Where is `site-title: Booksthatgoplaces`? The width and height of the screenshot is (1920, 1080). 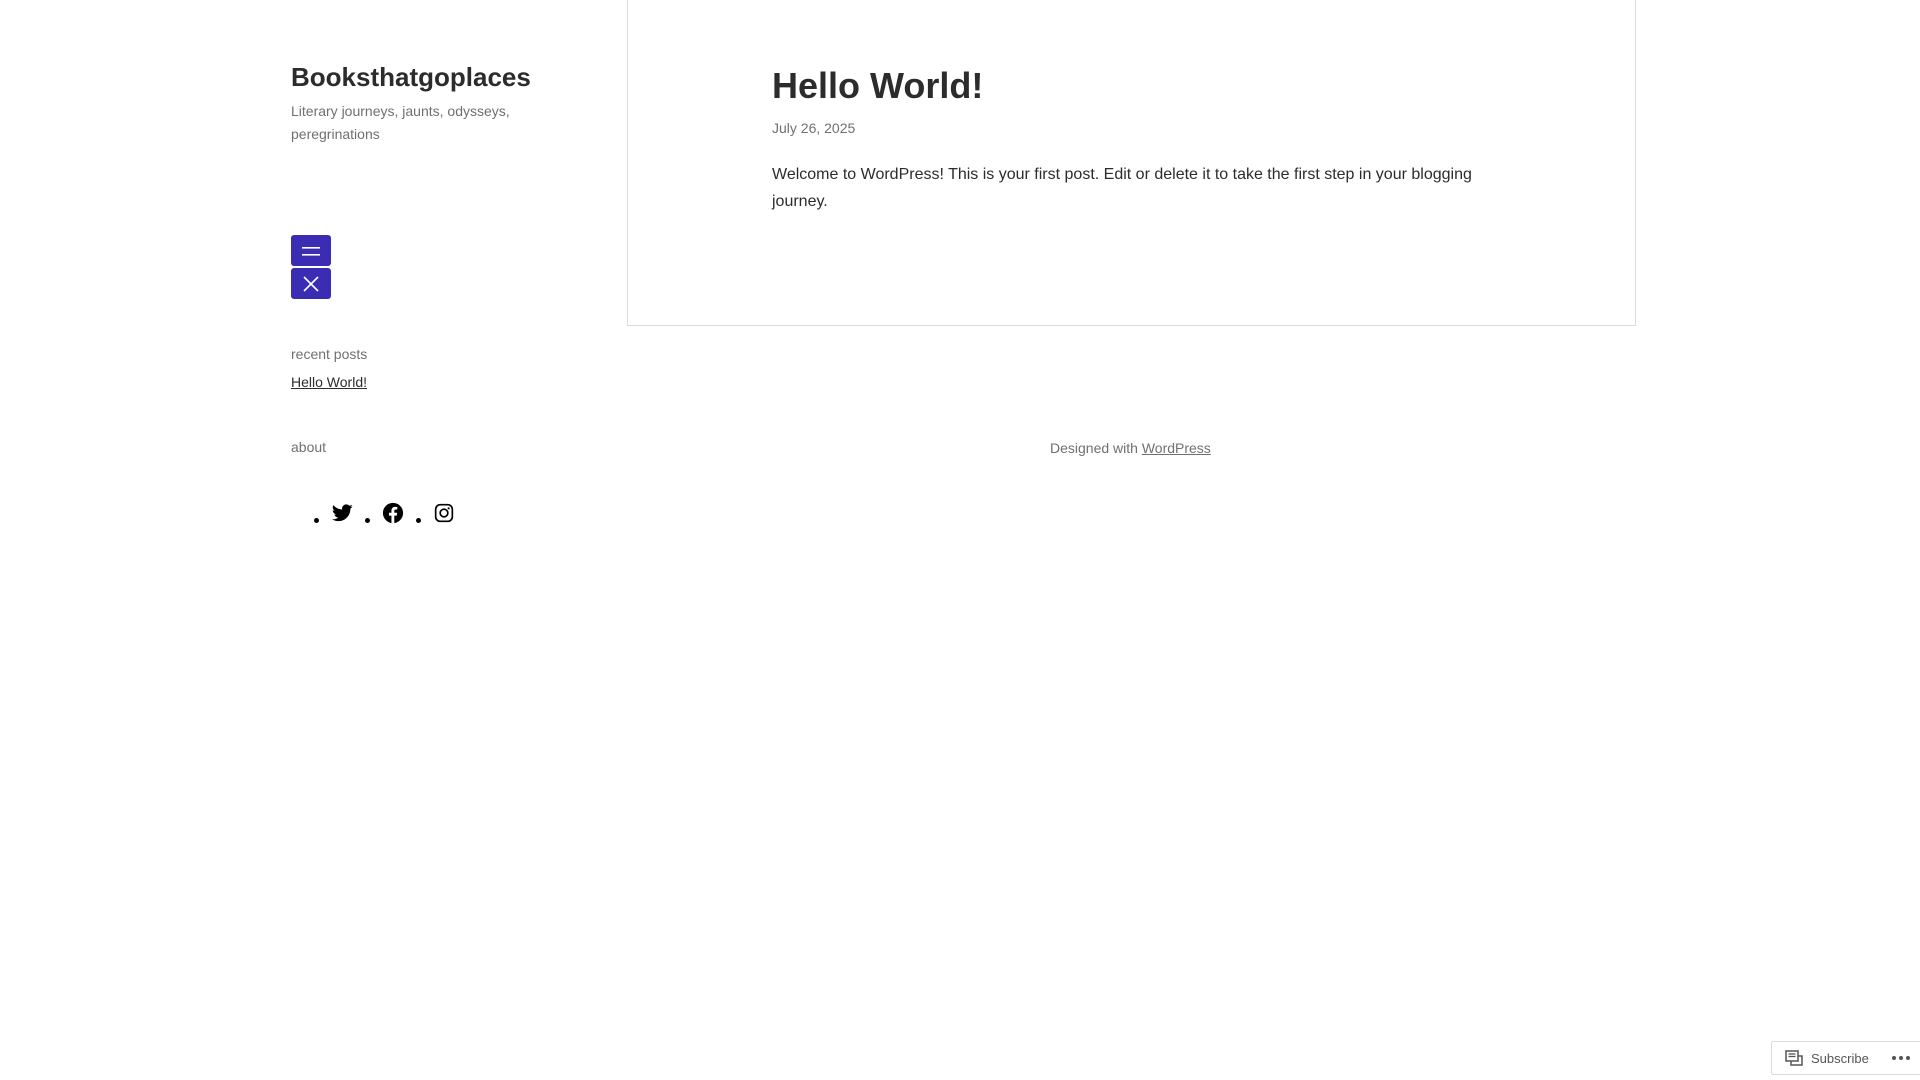 site-title: Booksthatgoplaces is located at coordinates (411, 77).